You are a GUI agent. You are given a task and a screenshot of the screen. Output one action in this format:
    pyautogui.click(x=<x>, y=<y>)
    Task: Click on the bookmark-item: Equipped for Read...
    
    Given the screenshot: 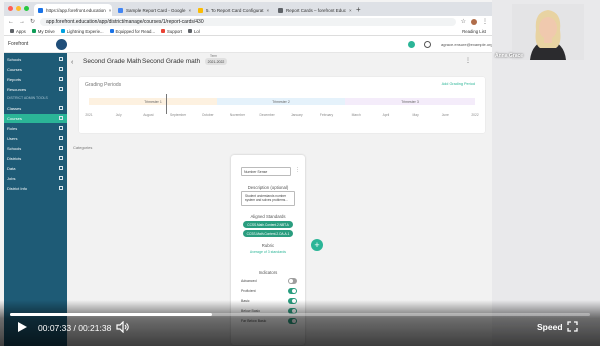 What is the action you would take?
    pyautogui.click(x=132, y=31)
    